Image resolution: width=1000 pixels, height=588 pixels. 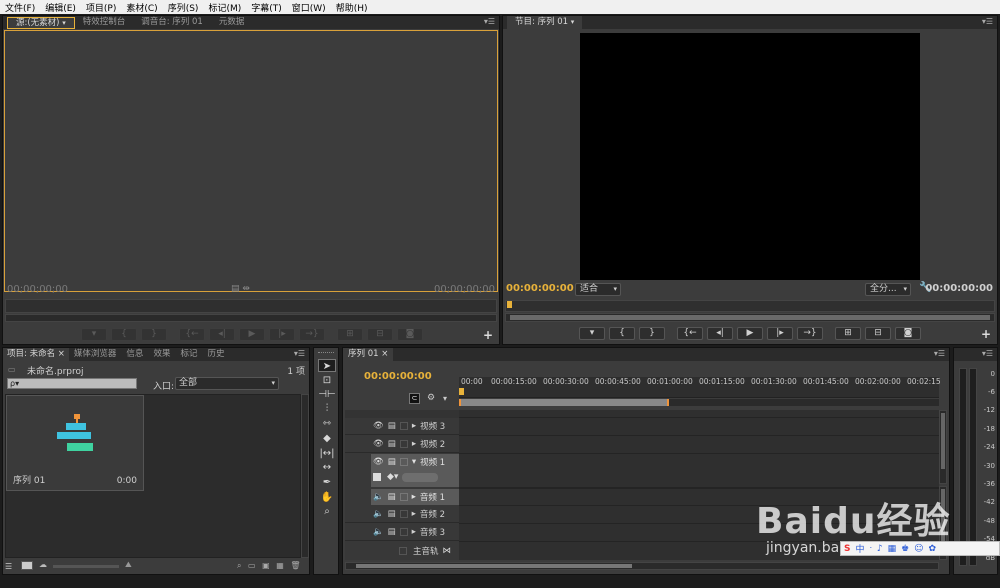 I want to click on track-header-audio-2: 🔈 ▤ ▸ 音频 2, so click(x=402, y=514).